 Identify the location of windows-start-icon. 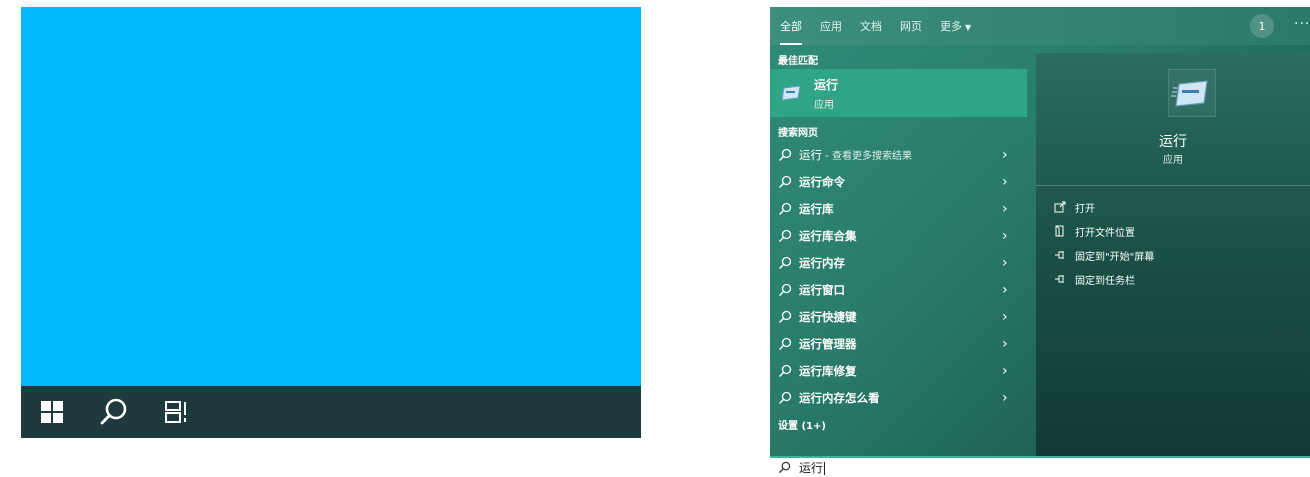
(52, 412).